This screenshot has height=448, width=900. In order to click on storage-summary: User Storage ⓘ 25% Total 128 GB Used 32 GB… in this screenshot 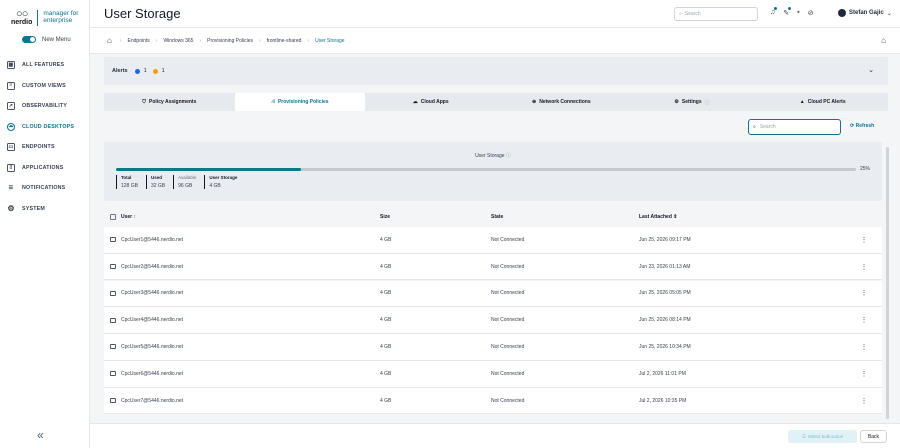, I will do `click(493, 171)`.